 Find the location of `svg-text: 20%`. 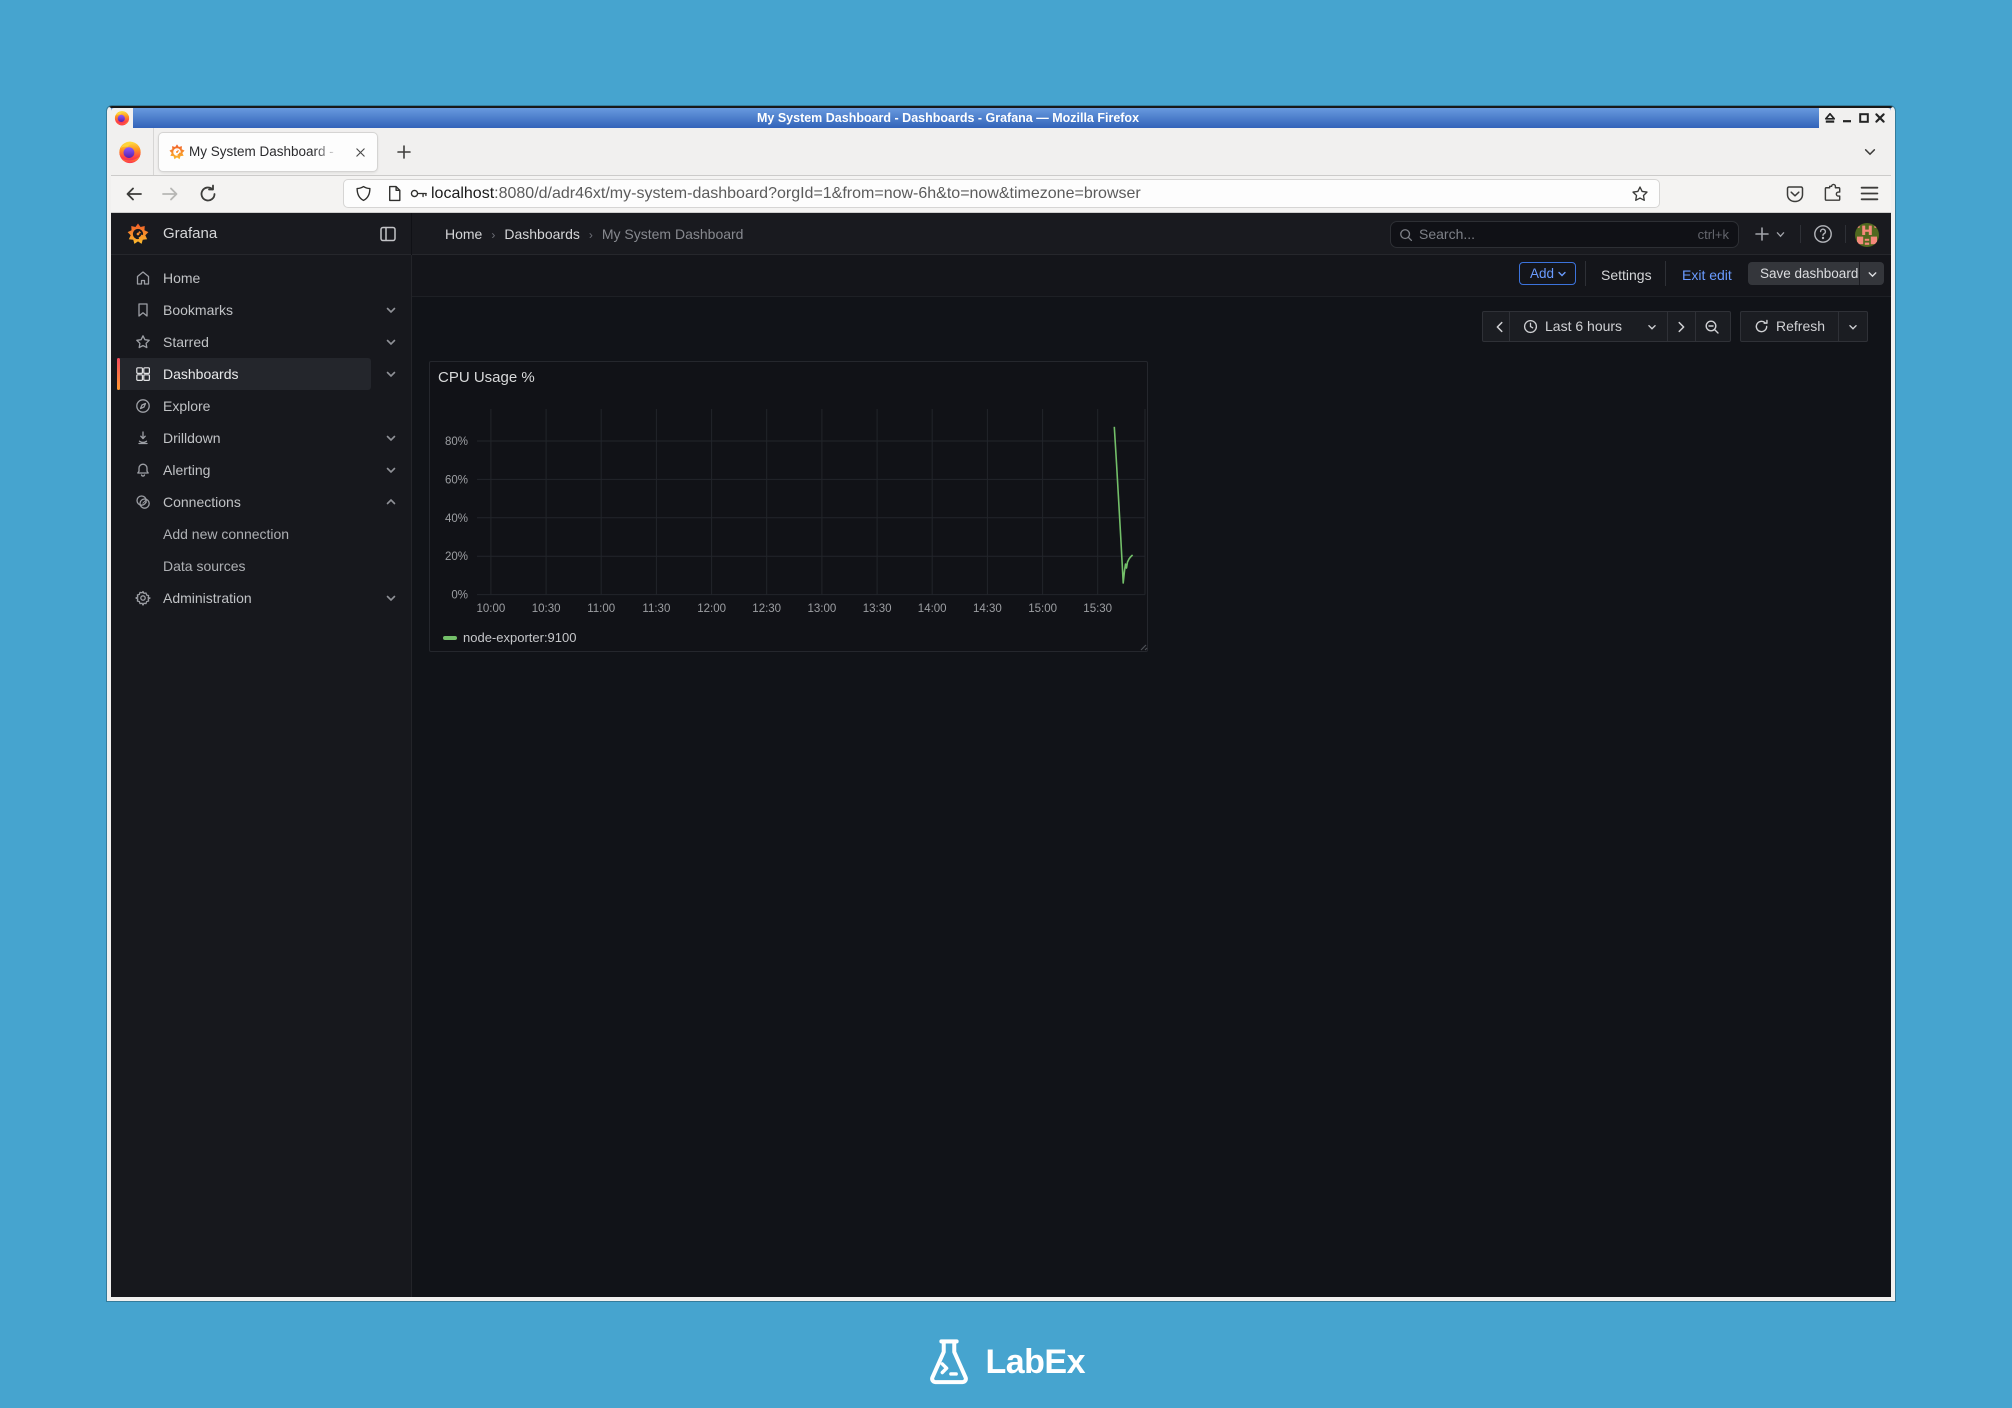

svg-text: 20% is located at coordinates (456, 557).